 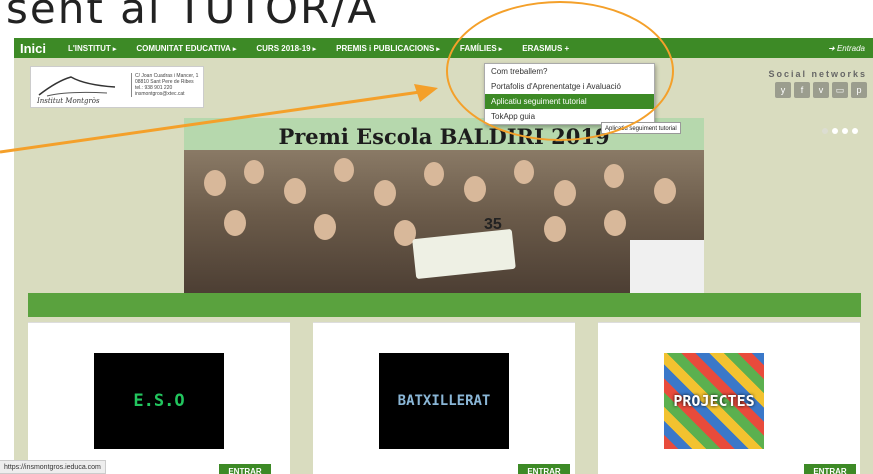 I want to click on nav-item-comunitat: COMUNITAT EDUCATIVA ▸, so click(x=186, y=48).